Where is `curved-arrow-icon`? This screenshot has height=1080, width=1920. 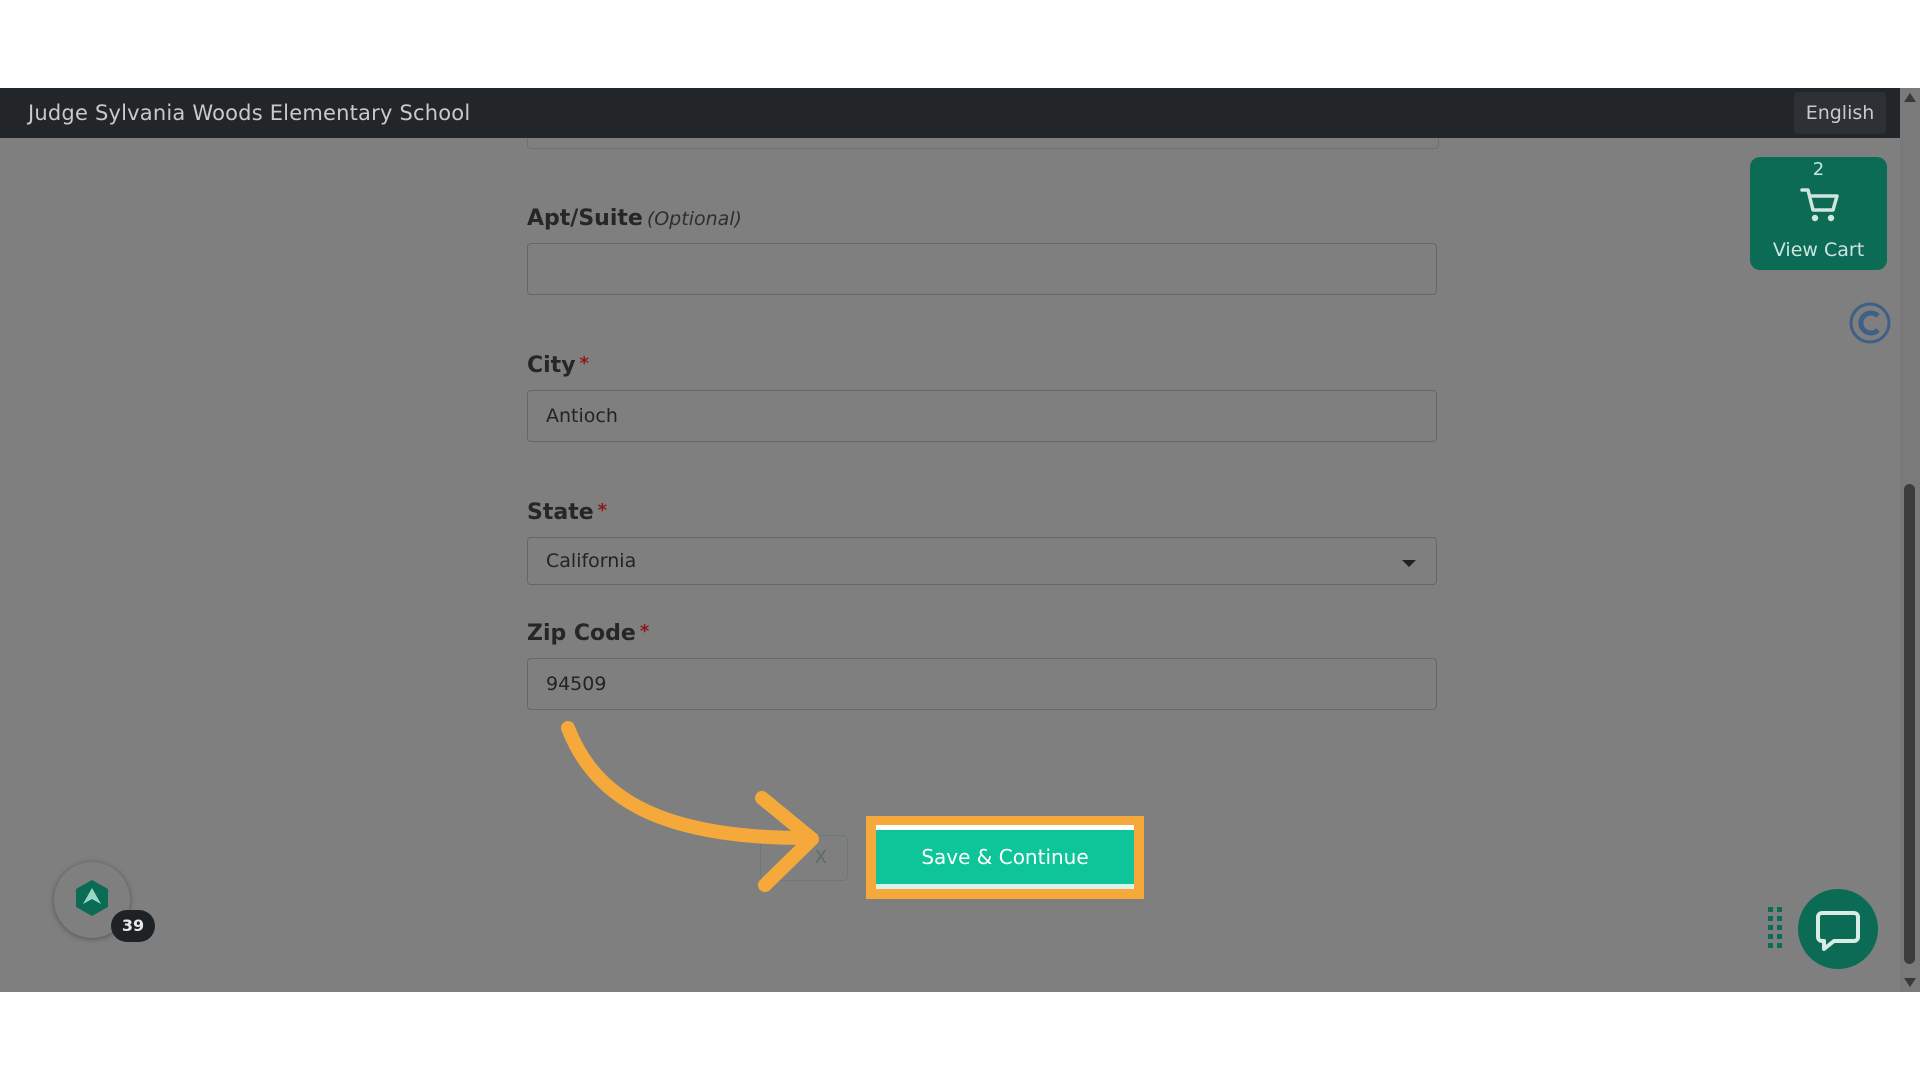 curved-arrow-icon is located at coordinates (690, 806).